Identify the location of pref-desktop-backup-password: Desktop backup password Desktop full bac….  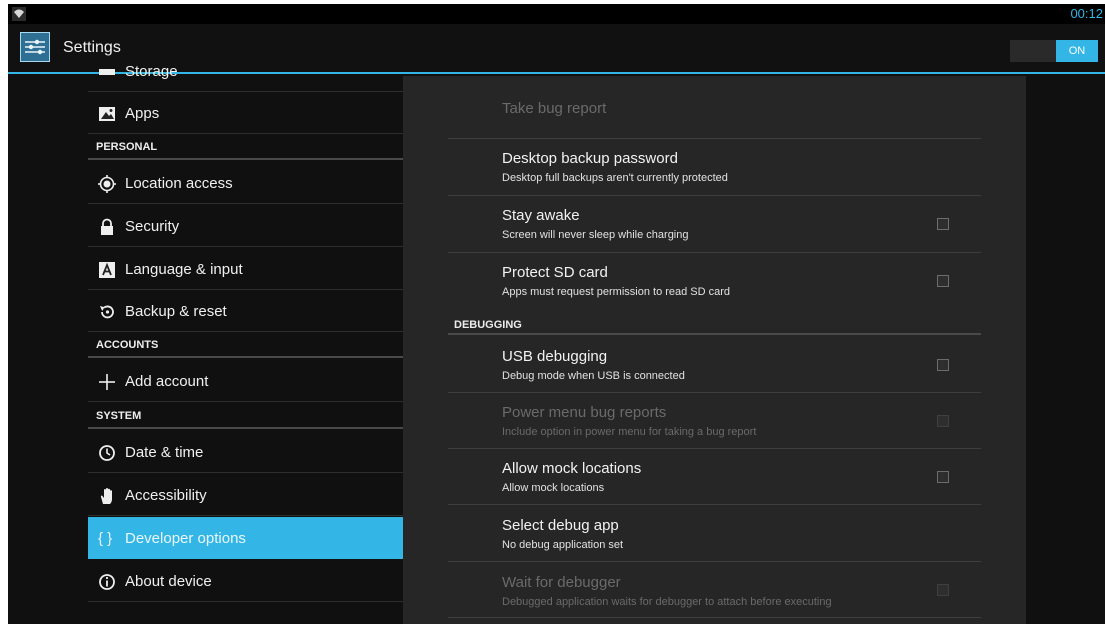
(714, 167).